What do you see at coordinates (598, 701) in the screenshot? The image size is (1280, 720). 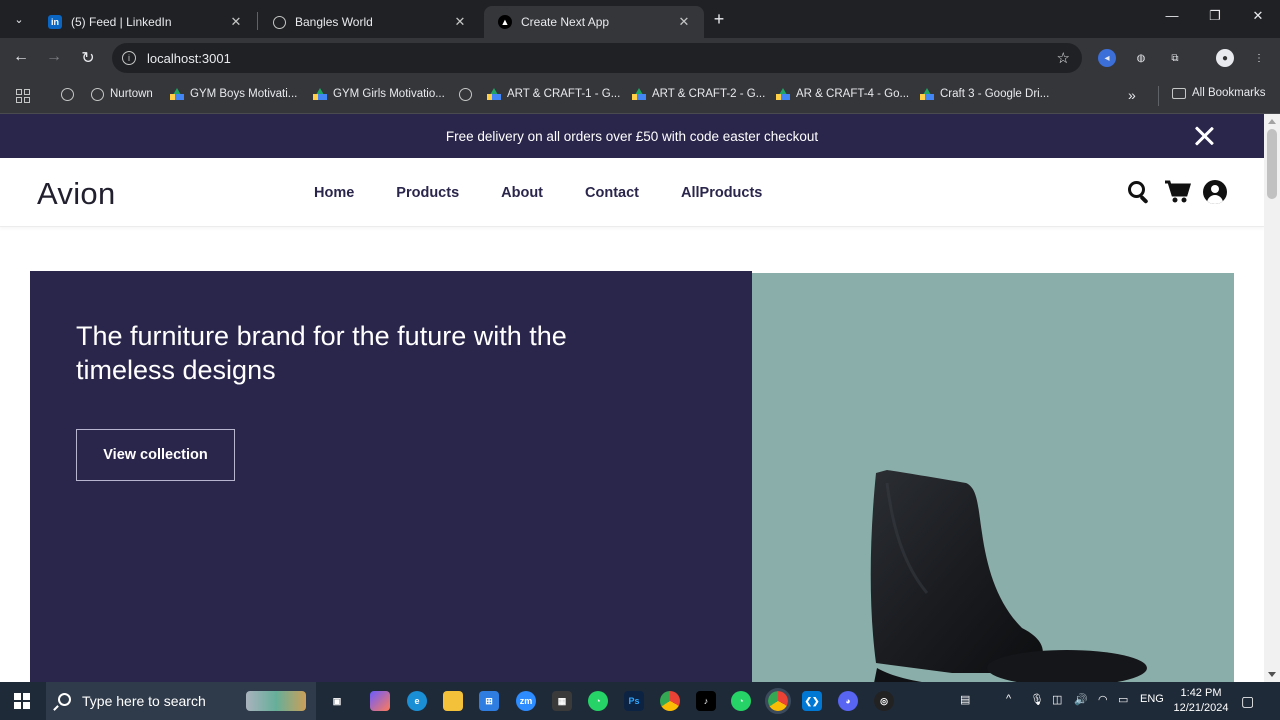 I see `whatsapp-icon: ◔` at bounding box center [598, 701].